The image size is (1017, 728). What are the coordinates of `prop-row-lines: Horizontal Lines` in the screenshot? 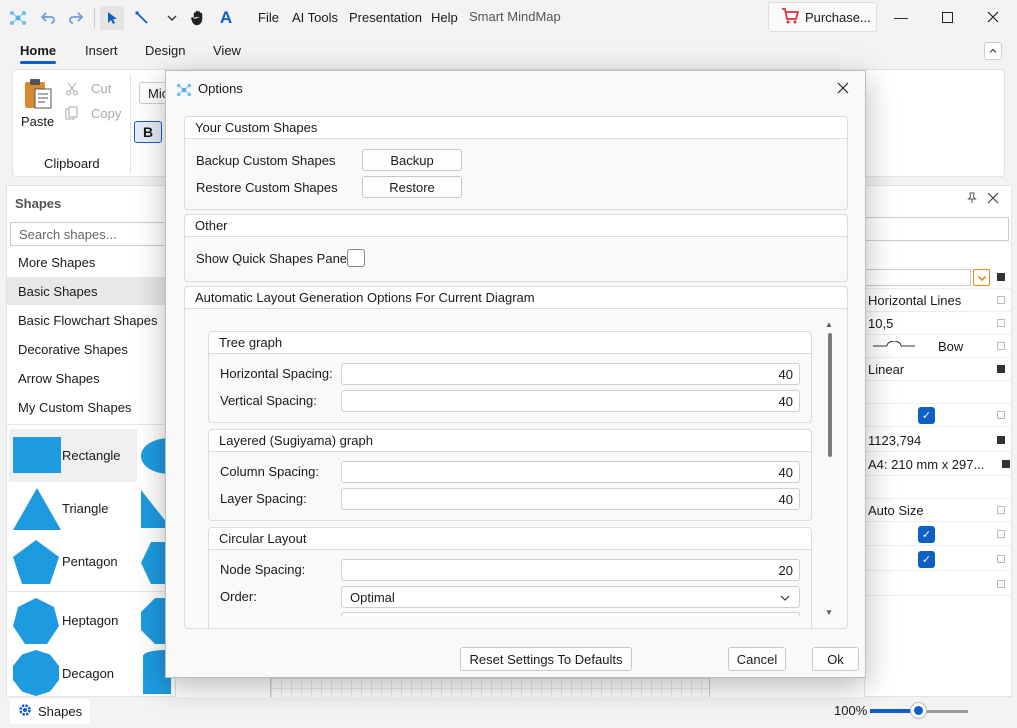 It's located at (939, 300).